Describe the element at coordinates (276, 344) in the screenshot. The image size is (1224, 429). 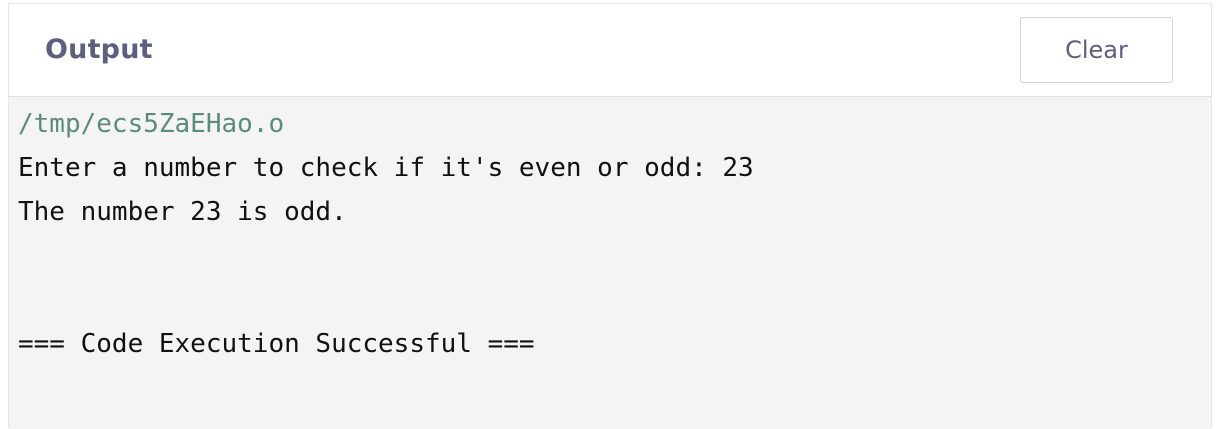
I see `output-line-status: === Code Execution Successful ===` at that location.